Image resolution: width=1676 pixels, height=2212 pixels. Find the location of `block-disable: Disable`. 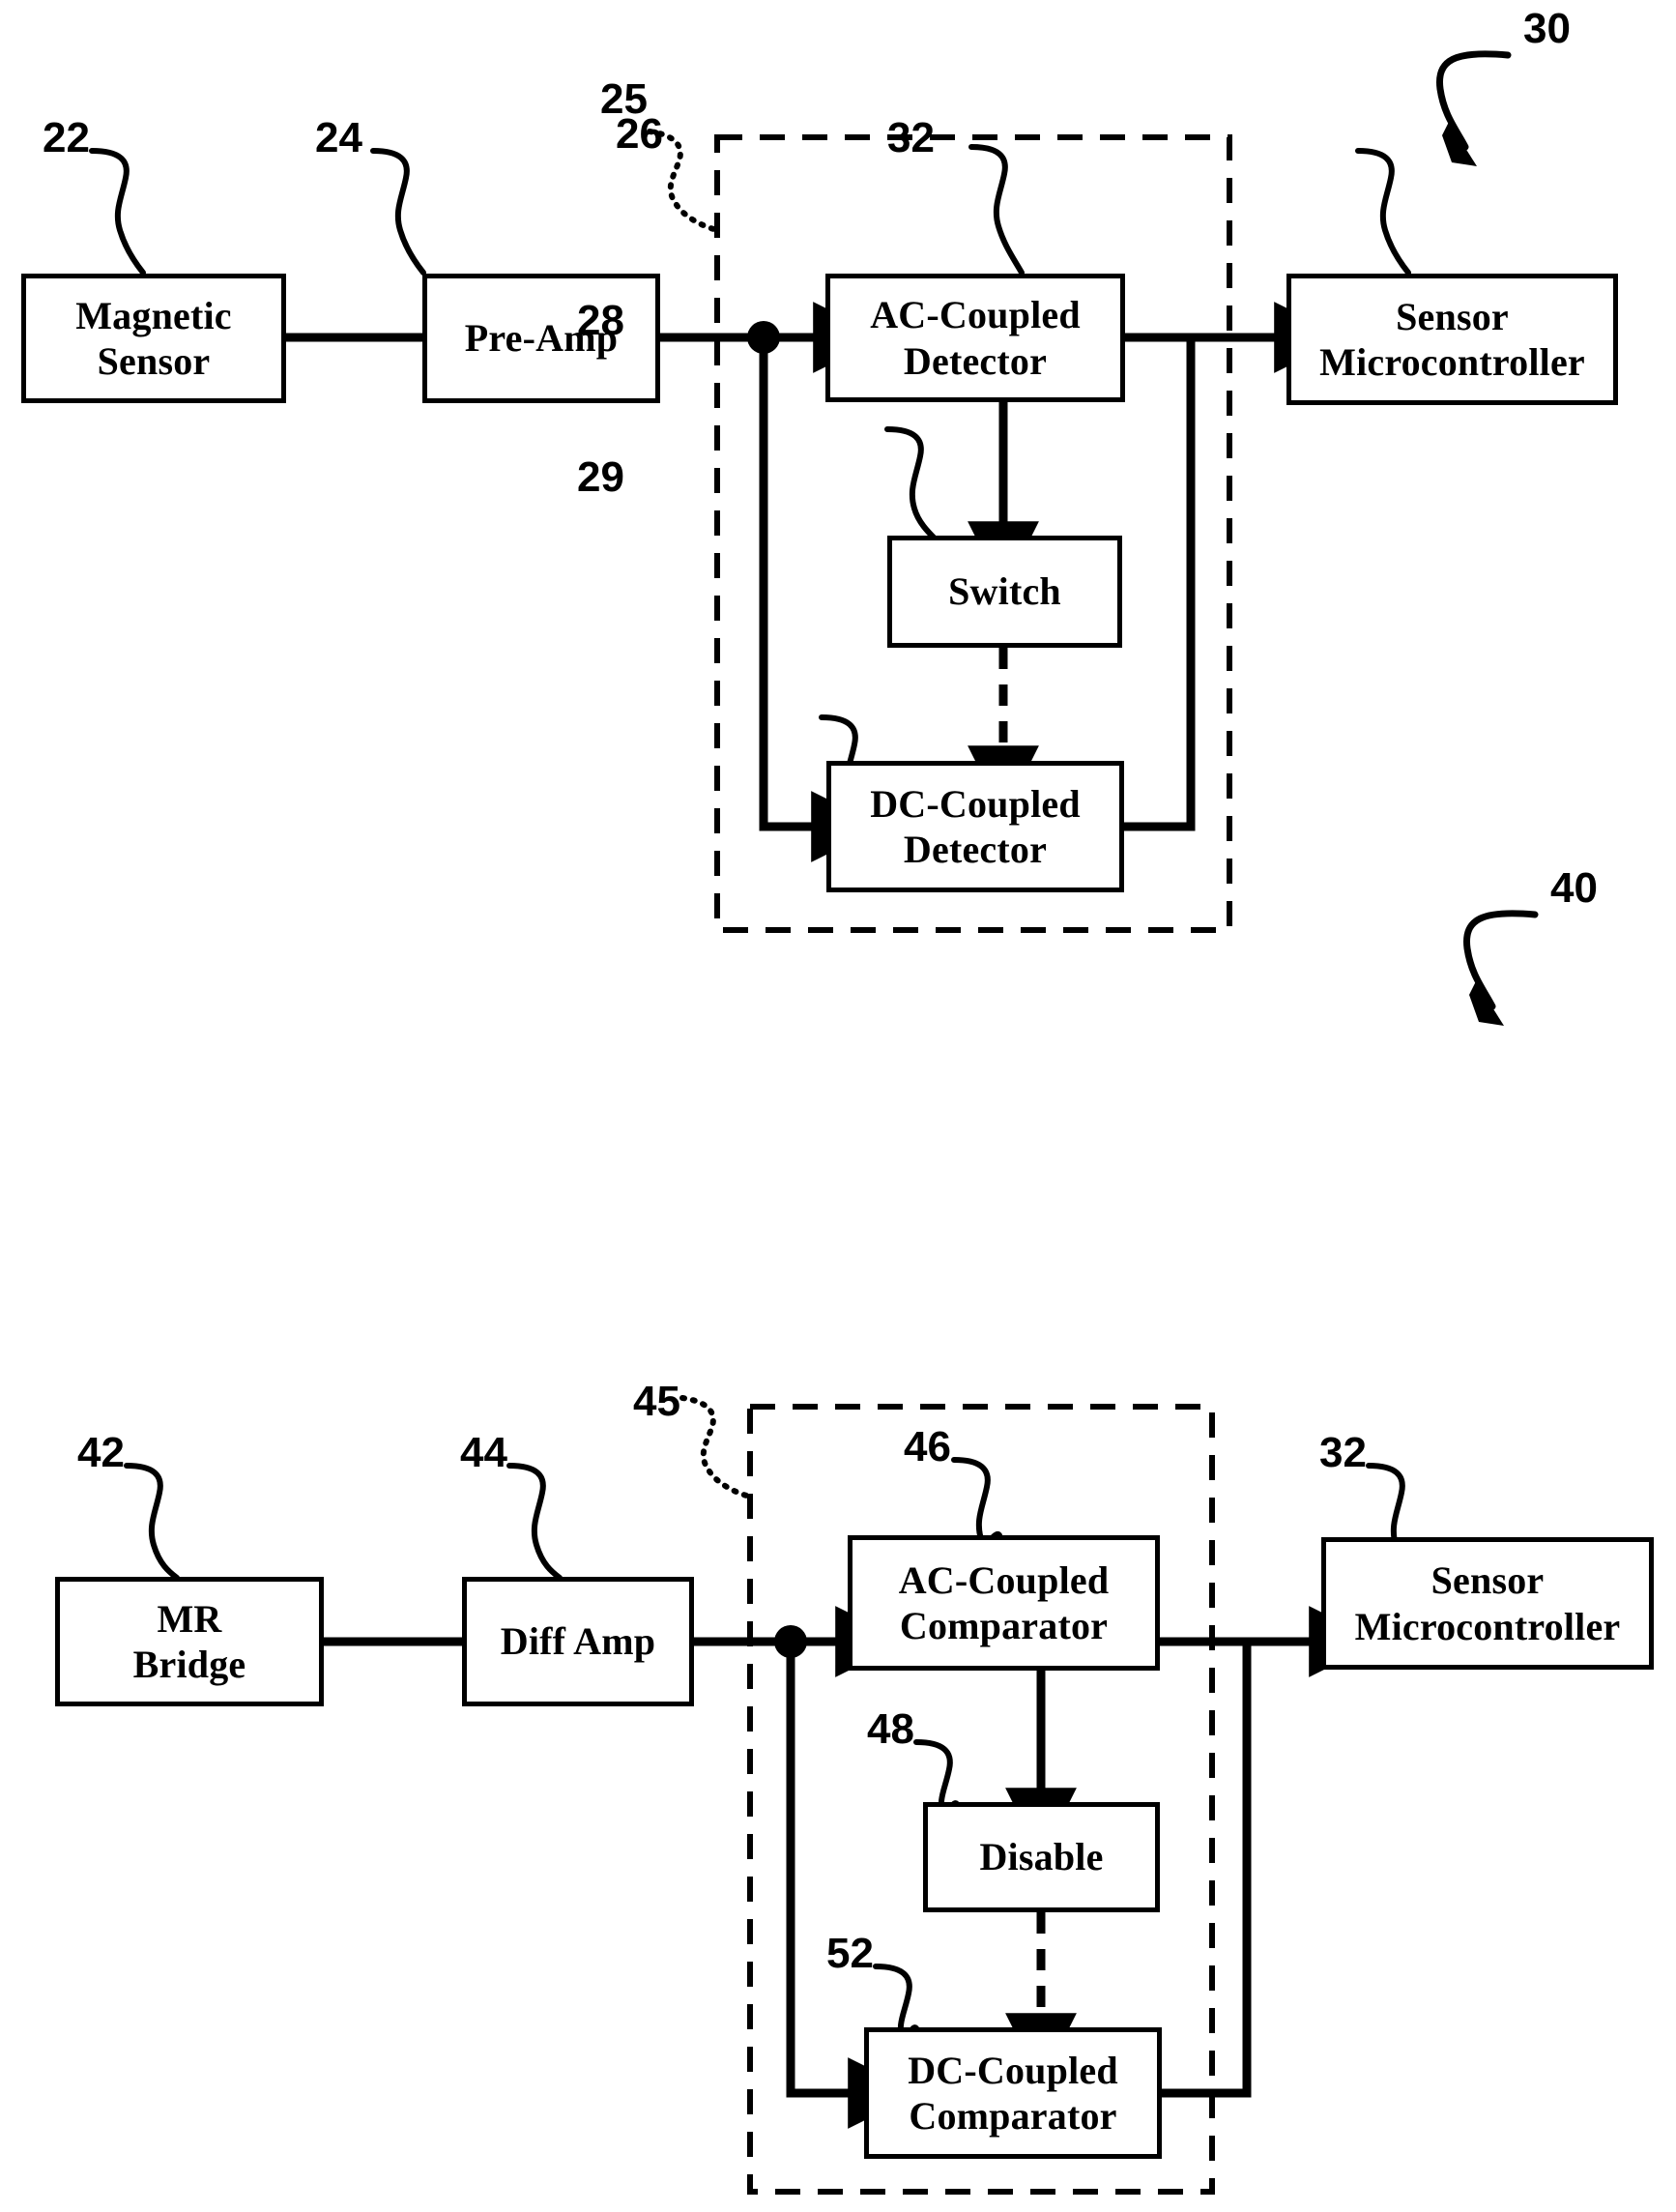

block-disable: Disable is located at coordinates (1041, 1857).